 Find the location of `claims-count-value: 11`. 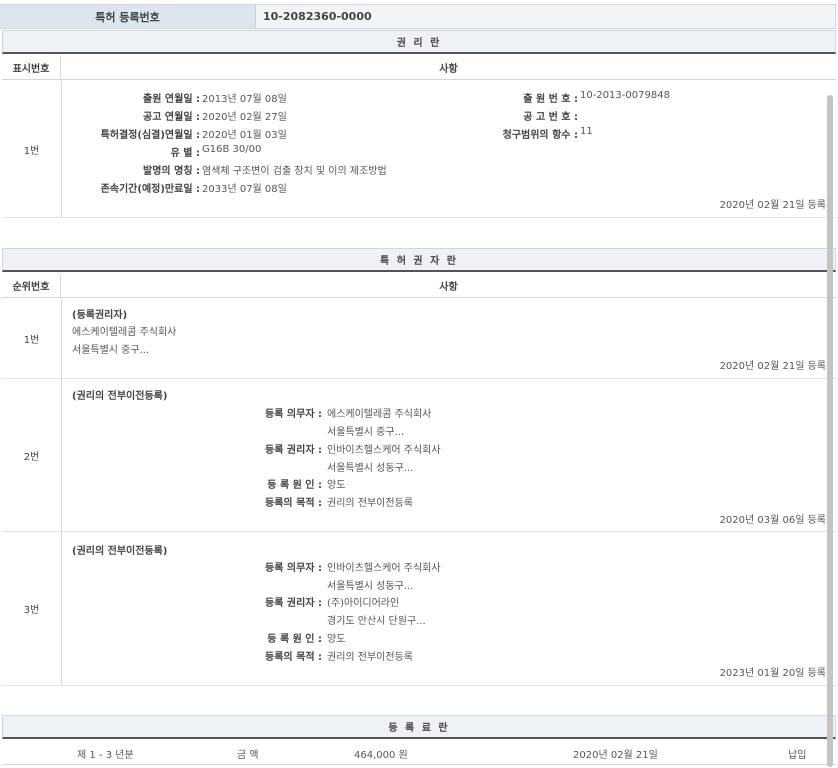

claims-count-value: 11 is located at coordinates (586, 131).